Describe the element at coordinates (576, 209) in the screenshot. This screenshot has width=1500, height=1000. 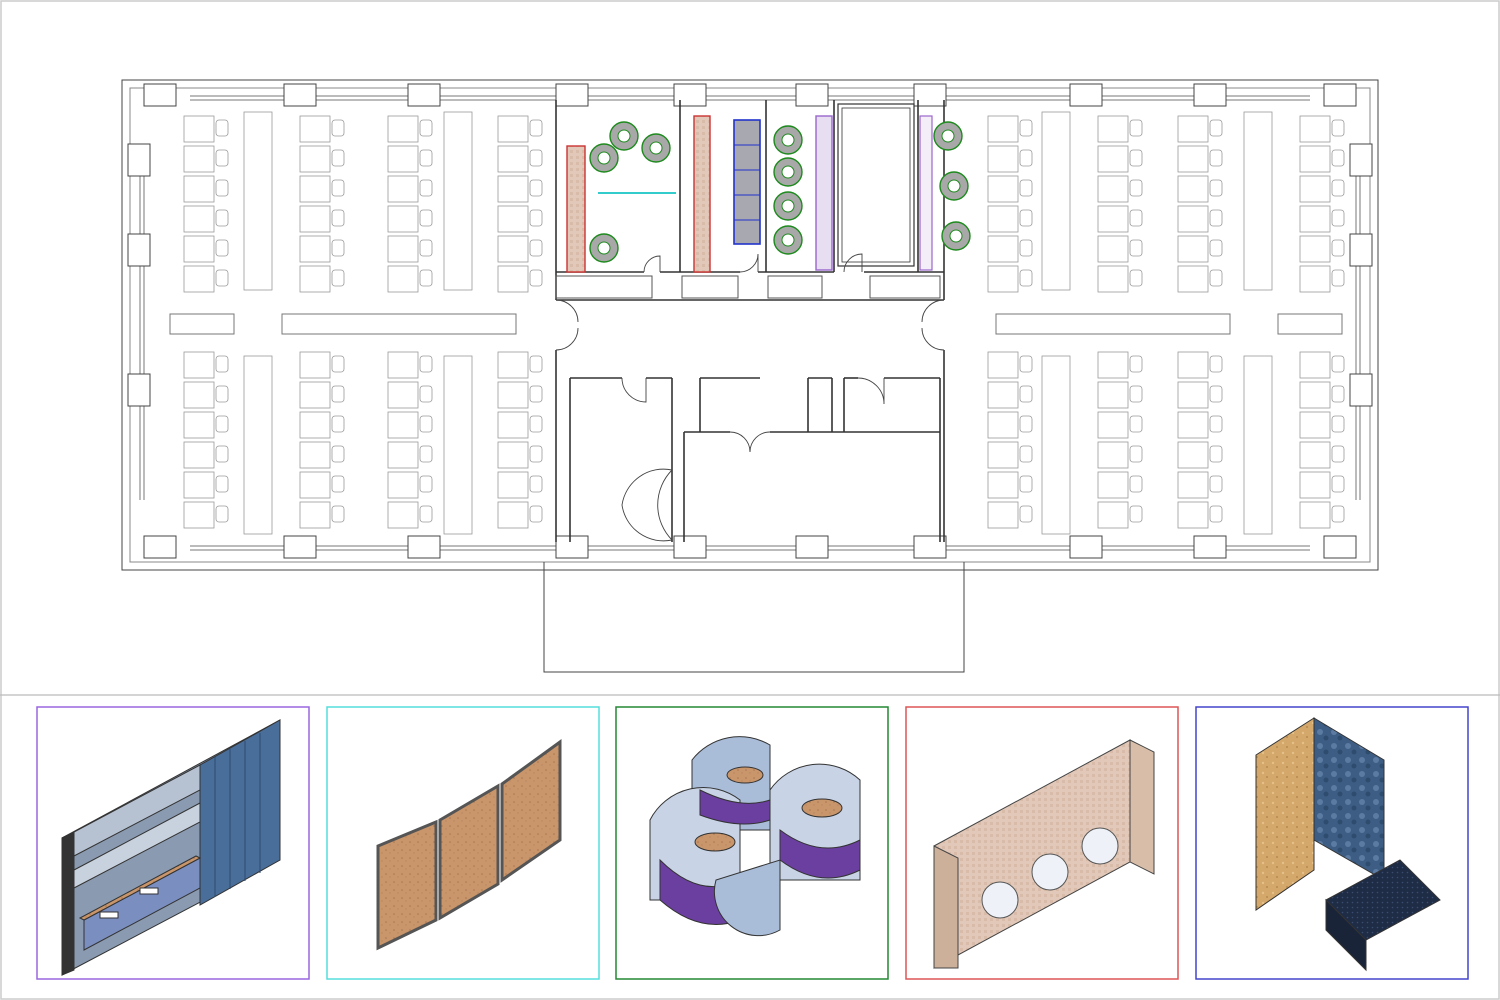
I see `red-booth-left` at that location.